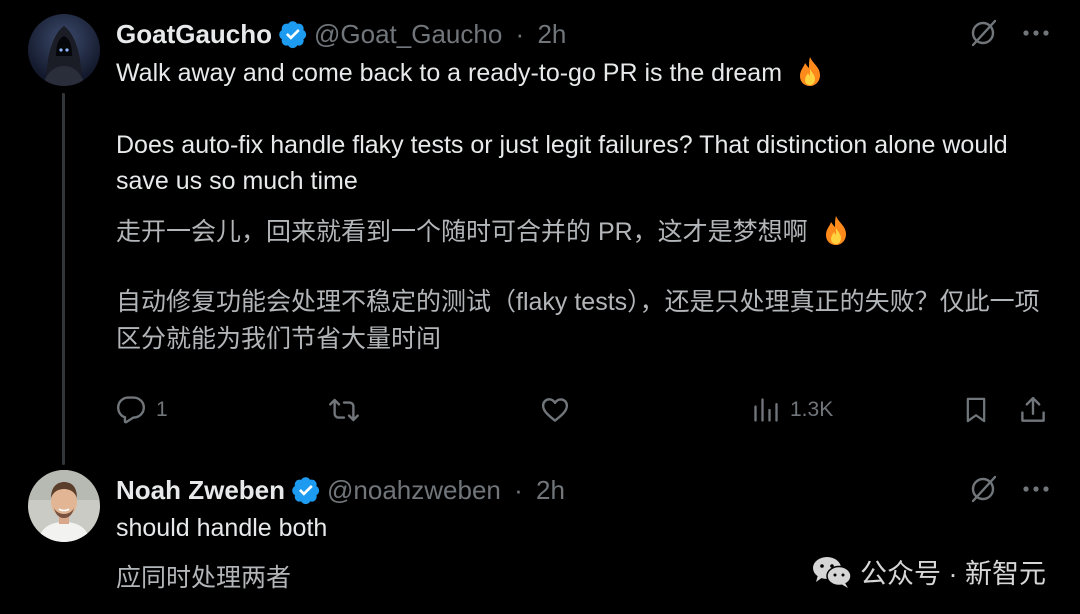  What do you see at coordinates (344, 410) in the screenshot?
I see `retweet-icon` at bounding box center [344, 410].